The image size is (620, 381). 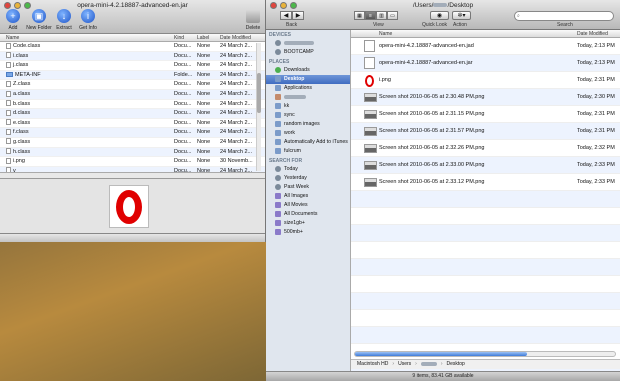 I want to click on document-icon, so click(x=369, y=46).